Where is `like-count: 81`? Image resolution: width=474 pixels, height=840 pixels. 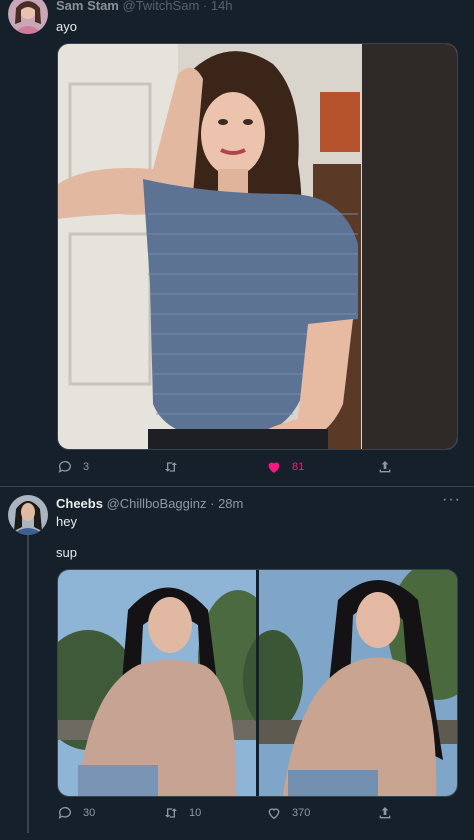 like-count: 81 is located at coordinates (298, 467).